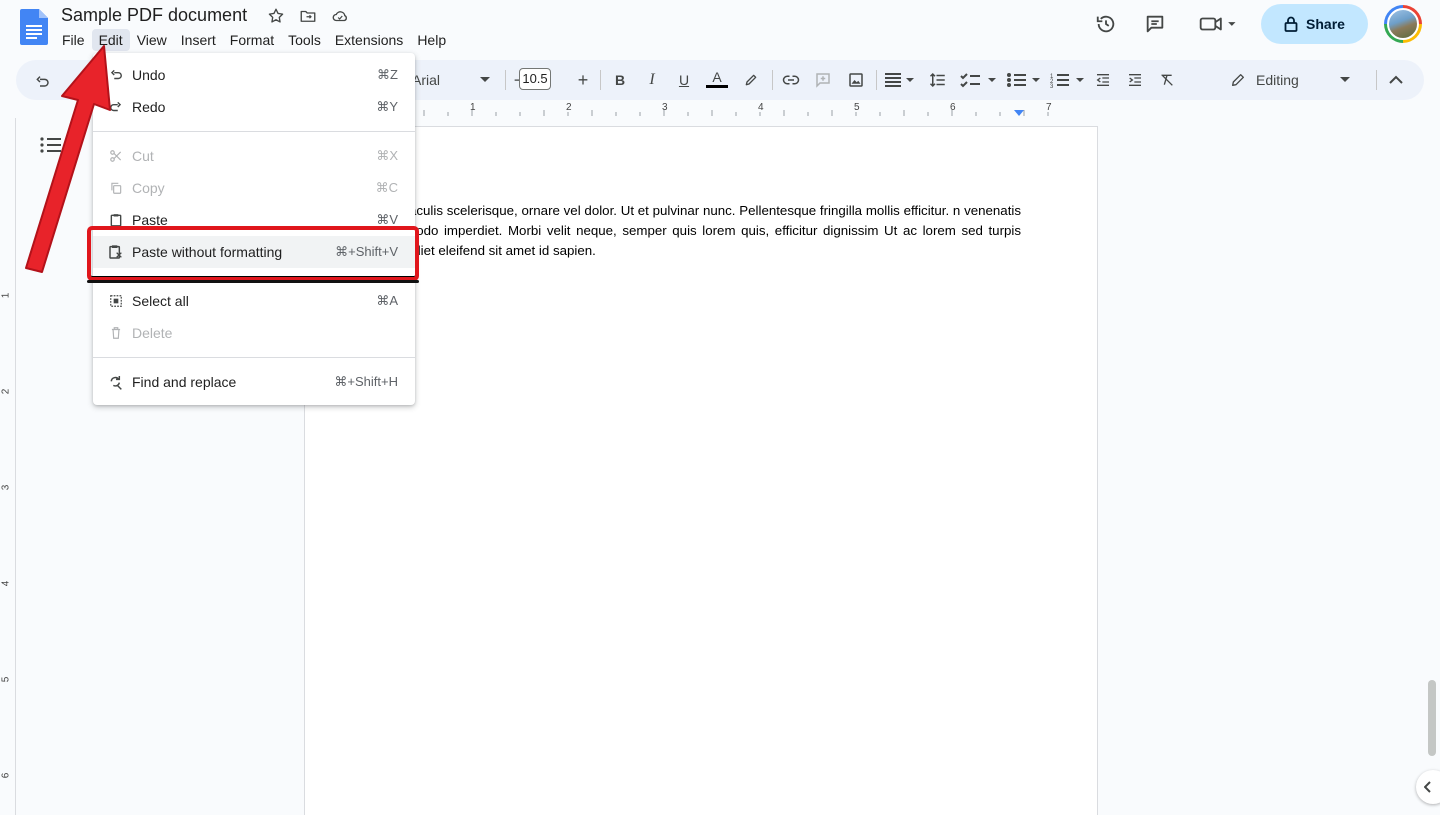  Describe the element at coordinates (431, 40) in the screenshot. I see `menu-help: Help` at that location.